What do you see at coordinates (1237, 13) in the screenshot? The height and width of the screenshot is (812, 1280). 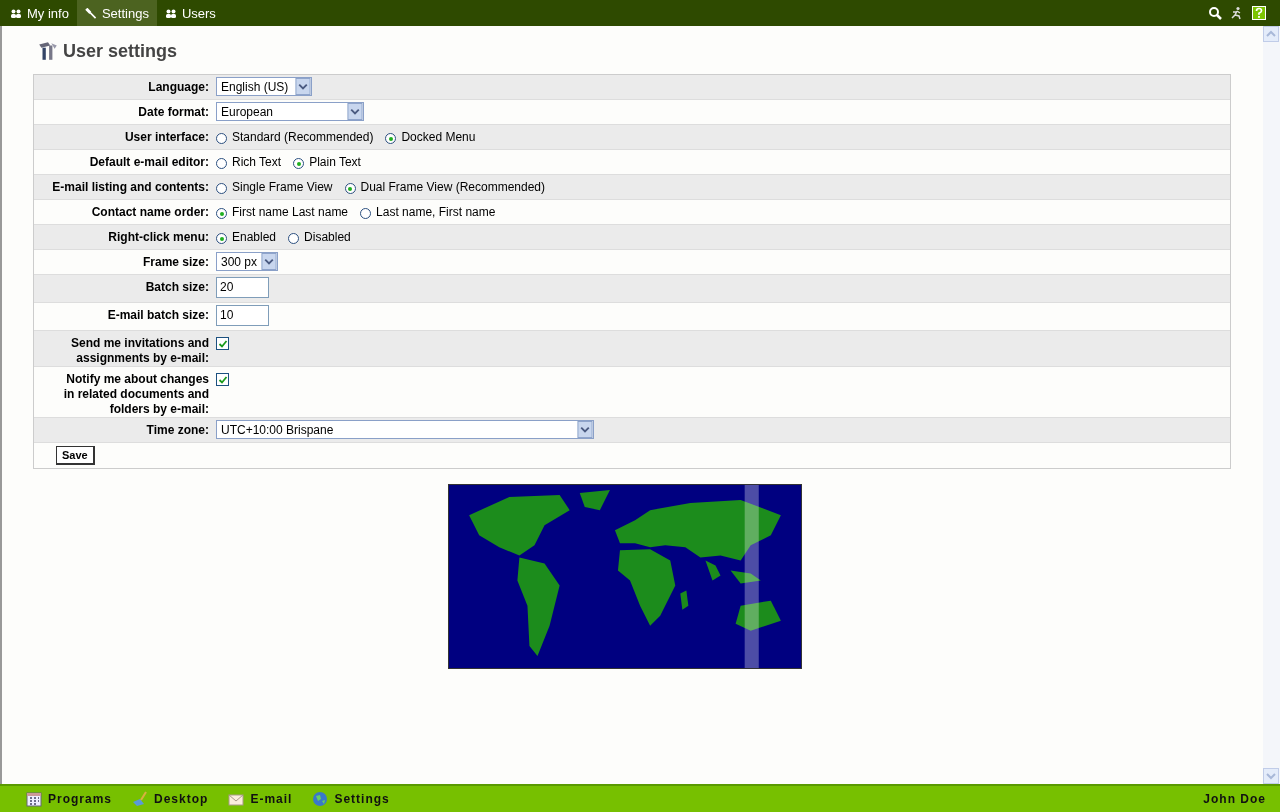 I see `running-figure-icon` at bounding box center [1237, 13].